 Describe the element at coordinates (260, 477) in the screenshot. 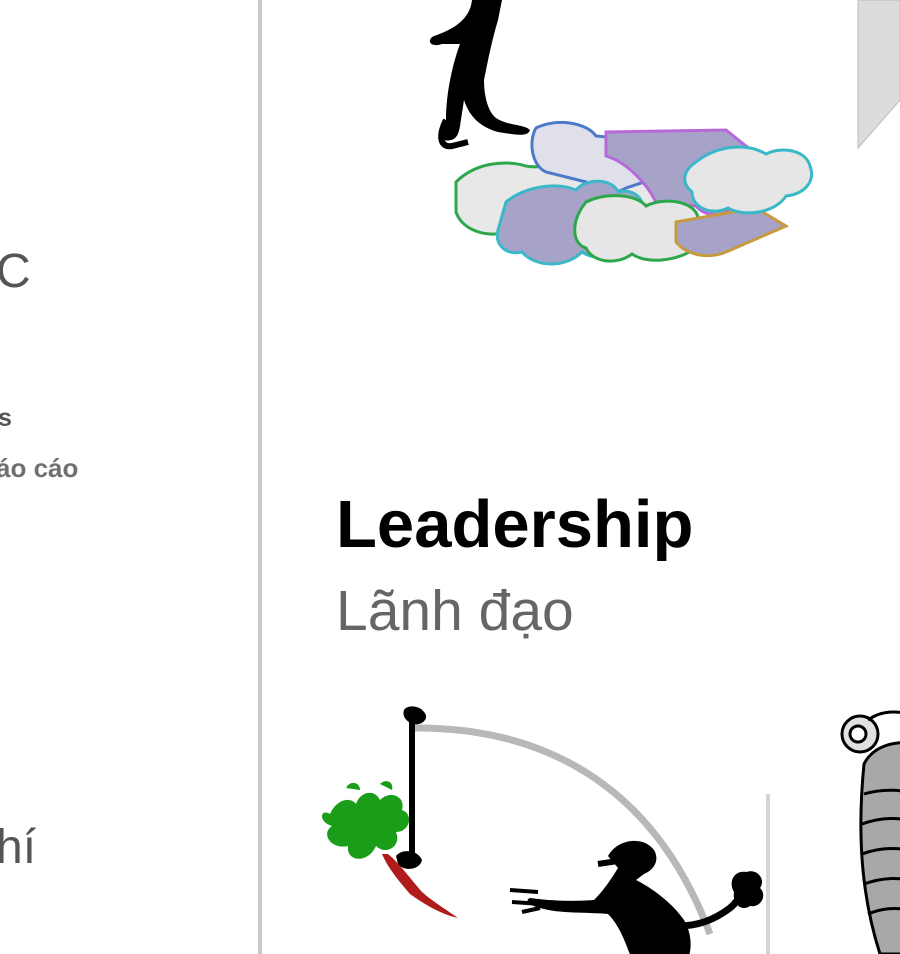

I see `slide-divider` at that location.